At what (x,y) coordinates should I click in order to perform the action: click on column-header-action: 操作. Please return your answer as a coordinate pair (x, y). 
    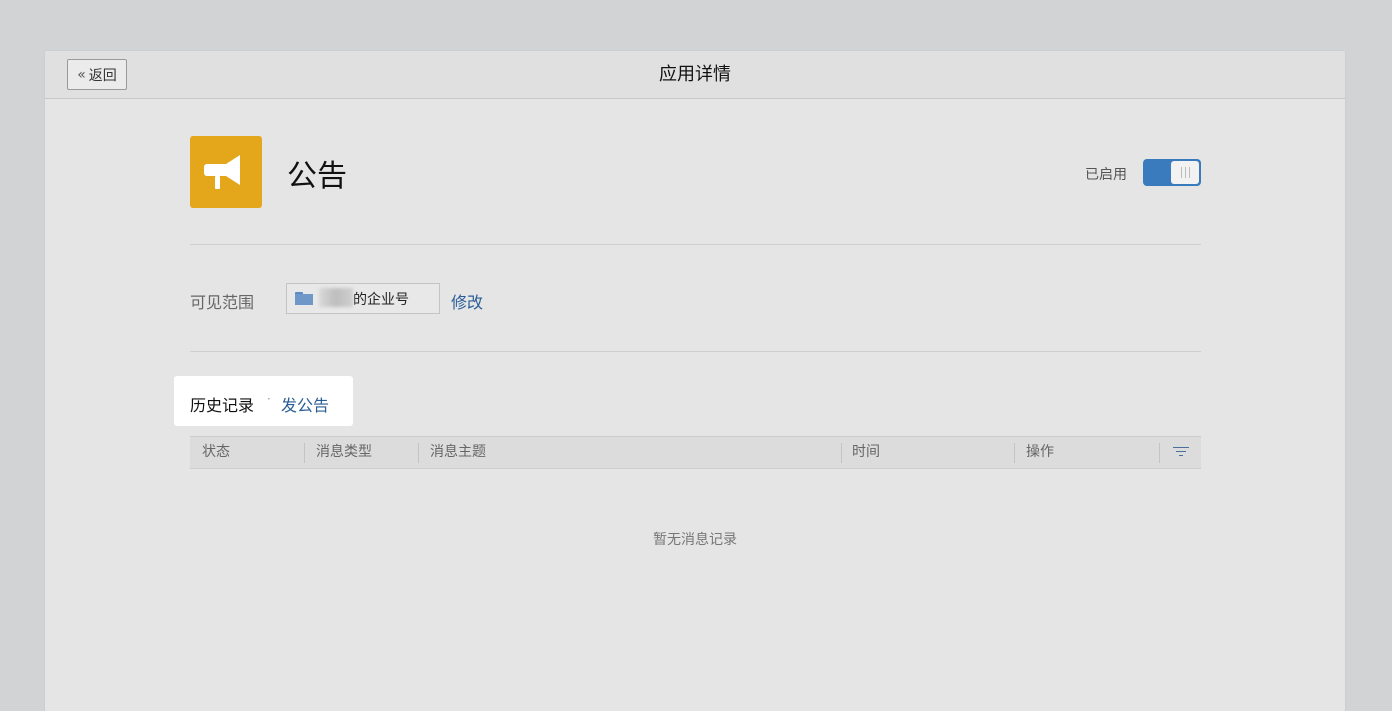
    Looking at the image, I should click on (1040, 452).